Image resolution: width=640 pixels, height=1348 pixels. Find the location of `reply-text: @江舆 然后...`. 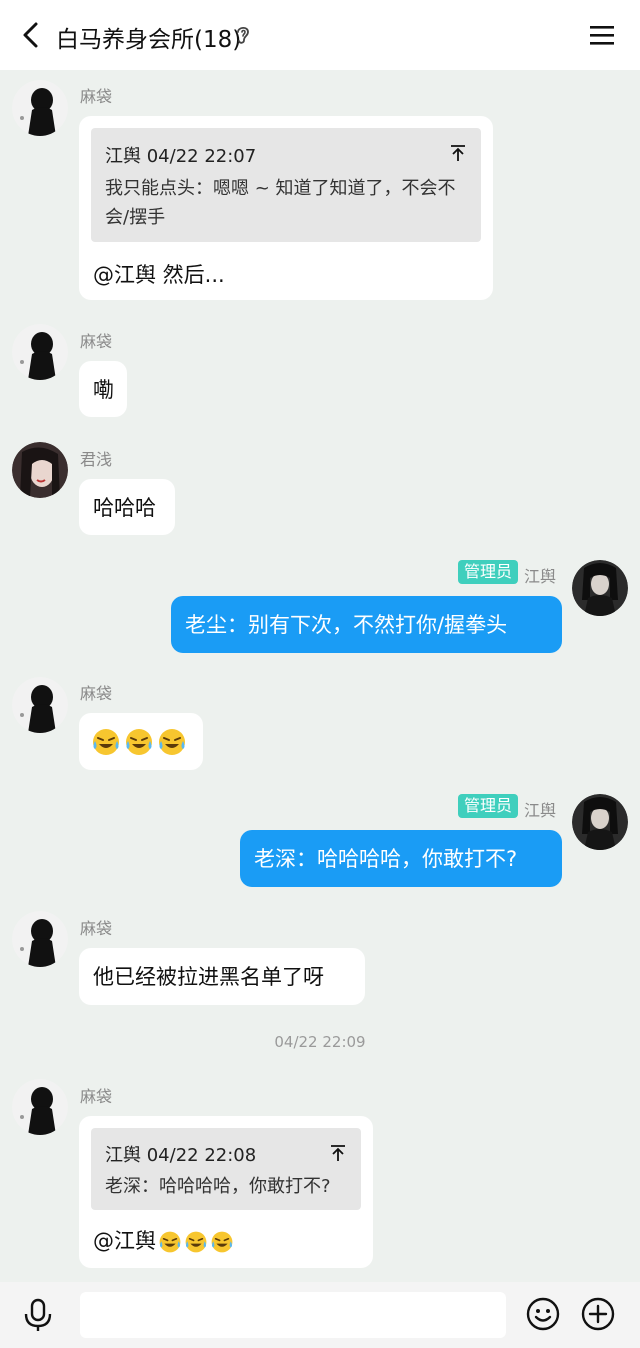

reply-text: @江舆 然后... is located at coordinates (159, 275).